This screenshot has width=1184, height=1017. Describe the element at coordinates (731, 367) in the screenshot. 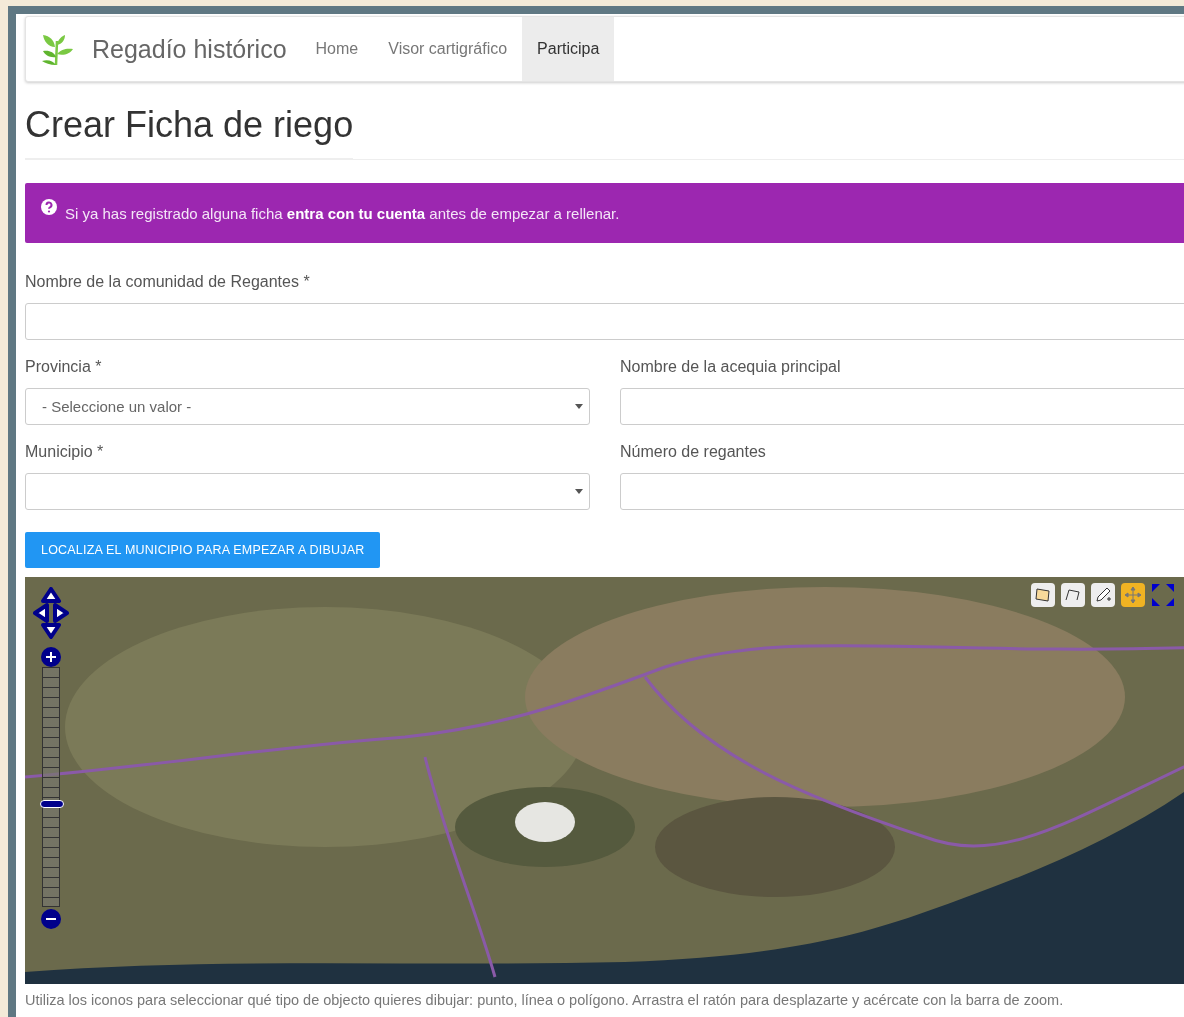

I see `field-label: Nombre de la acequia principal` at that location.